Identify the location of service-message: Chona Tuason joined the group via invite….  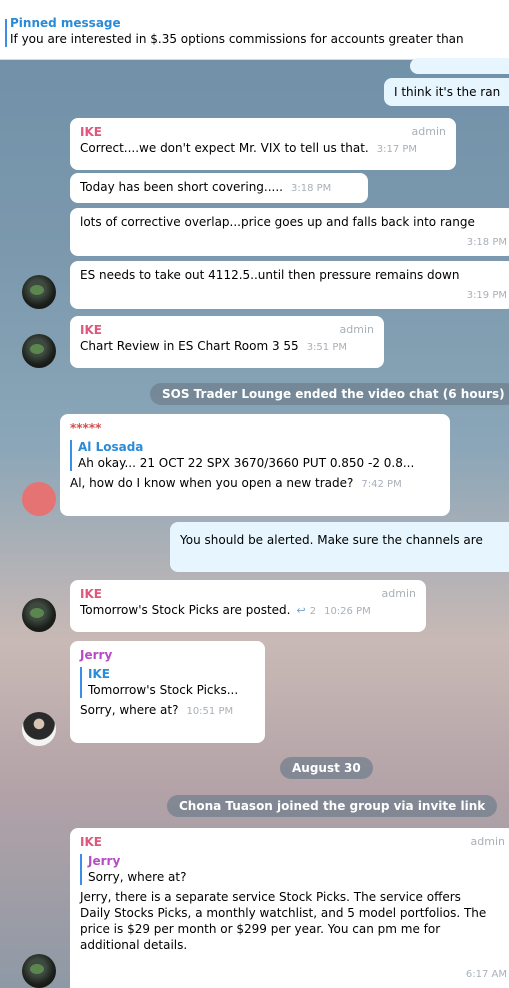
(332, 806).